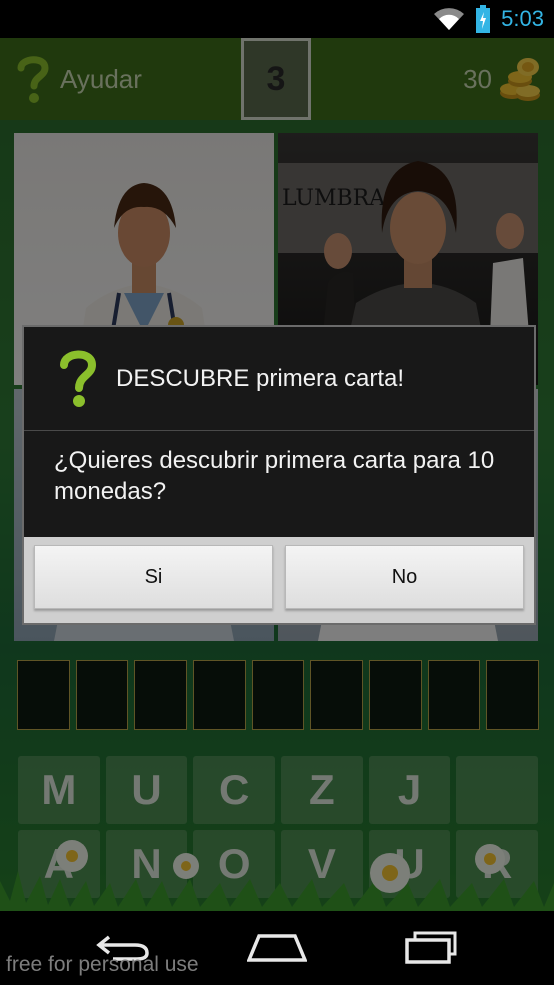 This screenshot has width=554, height=985. Describe the element at coordinates (277, 19) in the screenshot. I see `status-bar: 5:03` at that location.